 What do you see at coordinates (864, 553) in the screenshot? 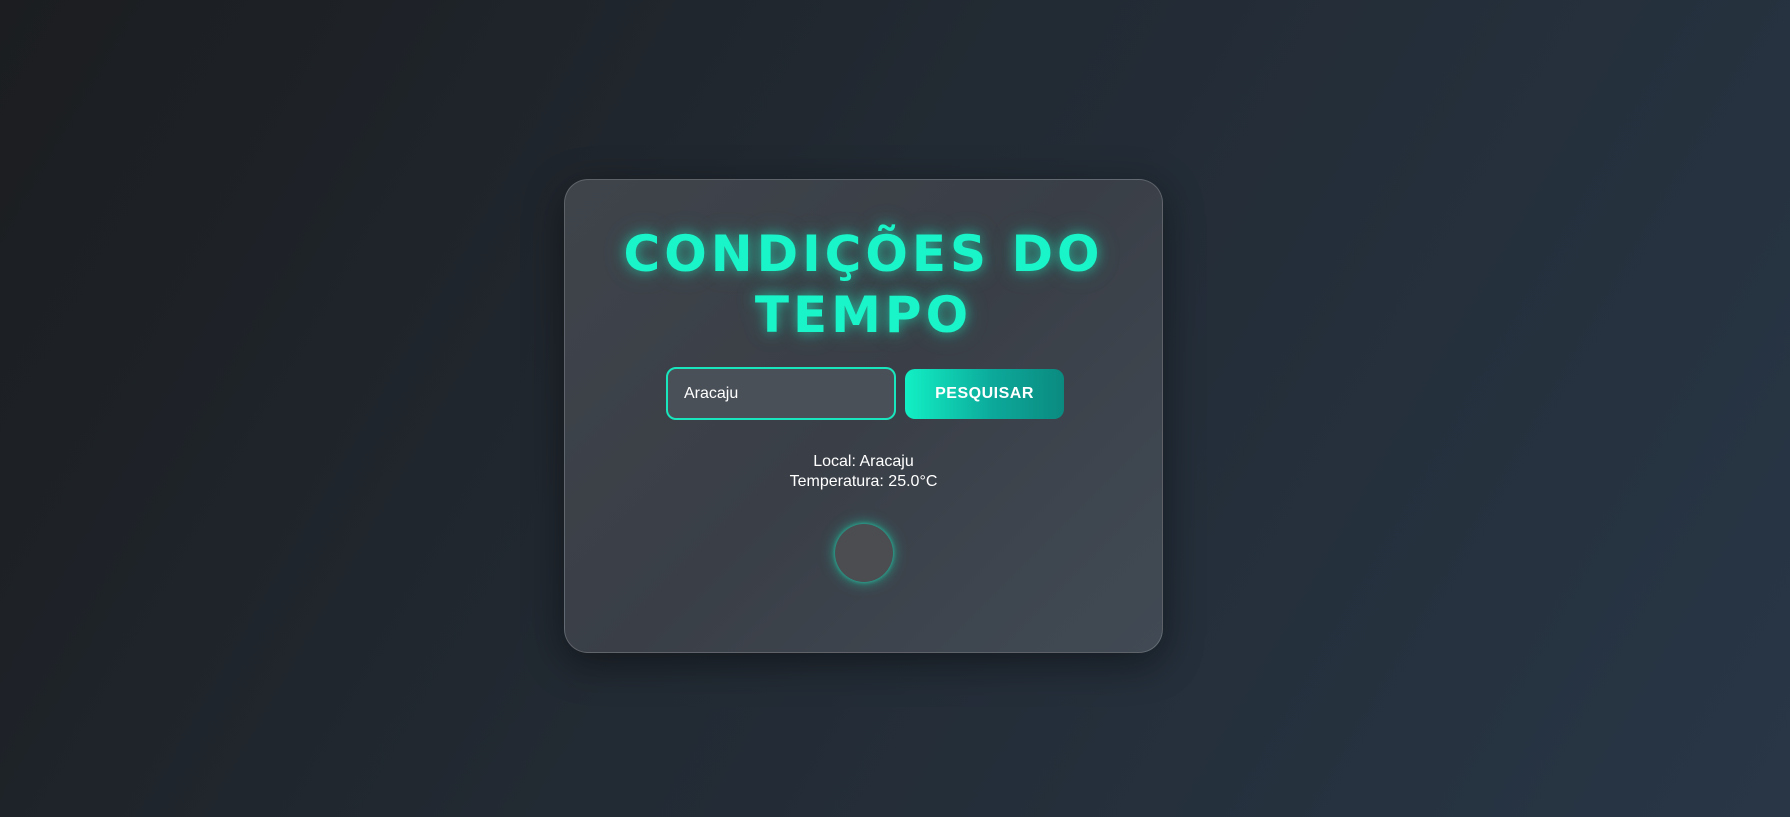
I see `weather-icon` at bounding box center [864, 553].